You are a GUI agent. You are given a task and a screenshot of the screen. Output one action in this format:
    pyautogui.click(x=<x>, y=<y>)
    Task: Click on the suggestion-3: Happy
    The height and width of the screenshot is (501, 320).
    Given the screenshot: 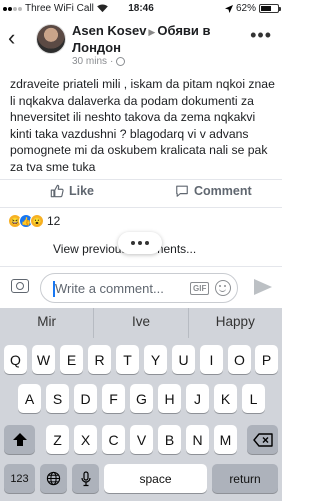 What is the action you would take?
    pyautogui.click(x=235, y=323)
    